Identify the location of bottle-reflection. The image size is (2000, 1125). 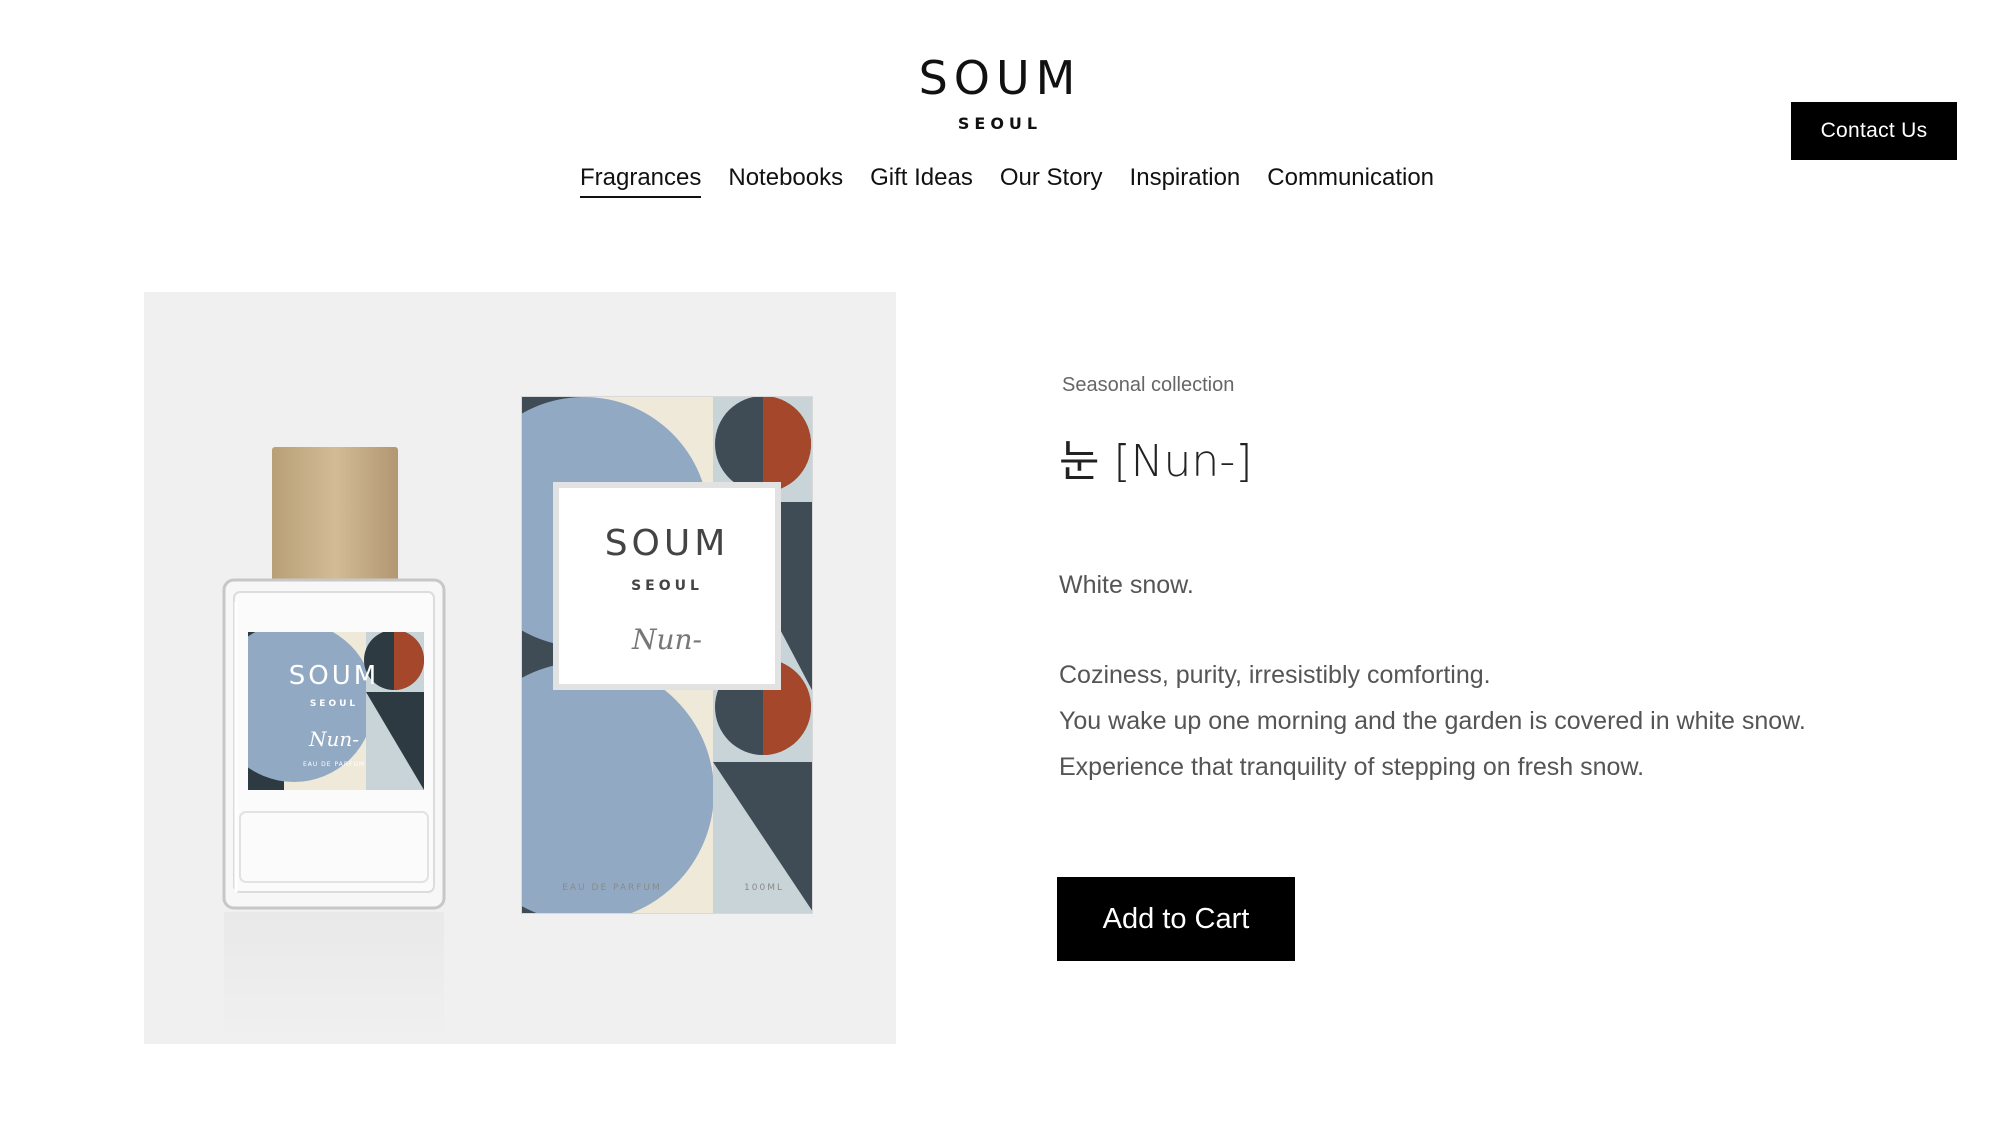
(334, 978).